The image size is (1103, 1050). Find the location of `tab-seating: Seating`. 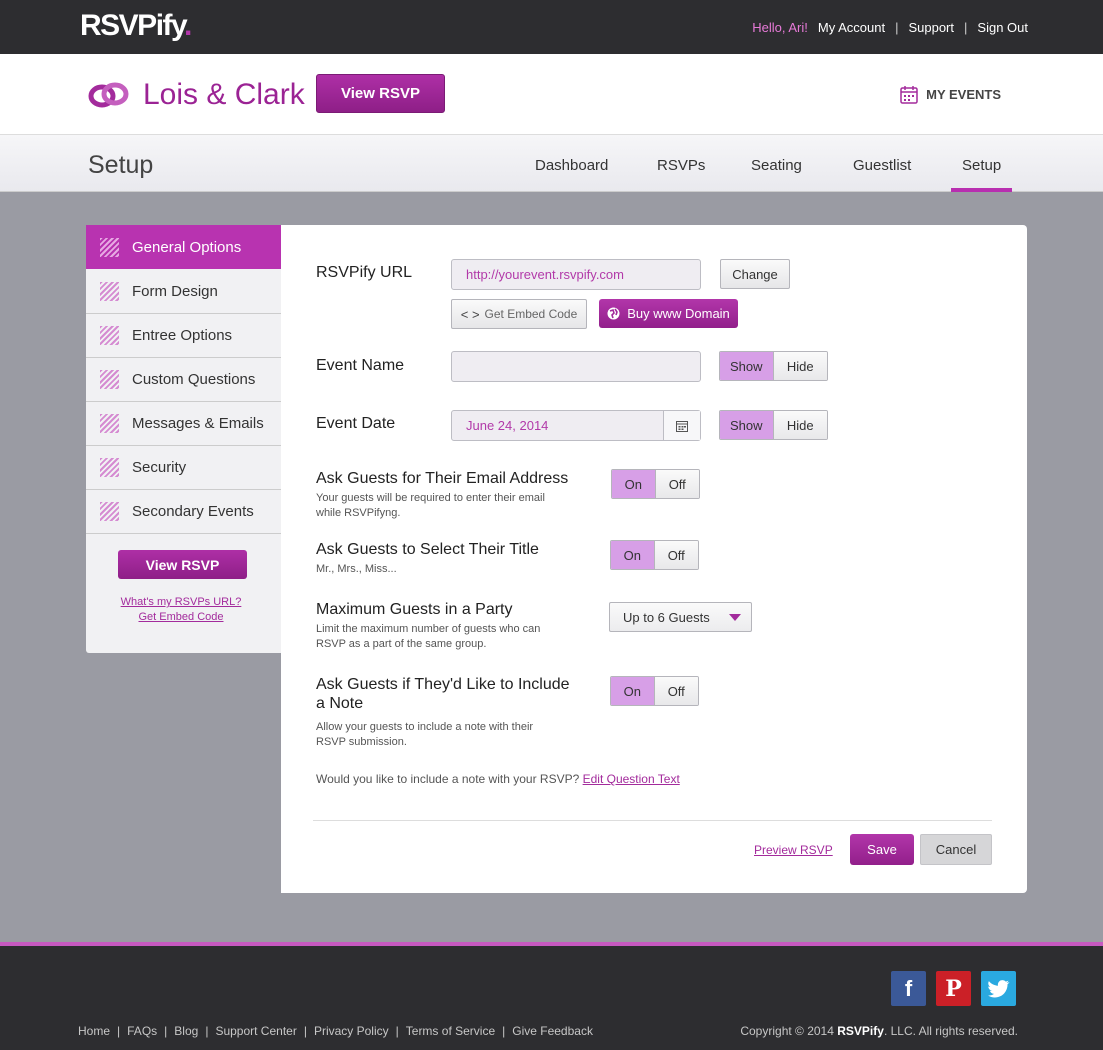

tab-seating: Seating is located at coordinates (776, 165).